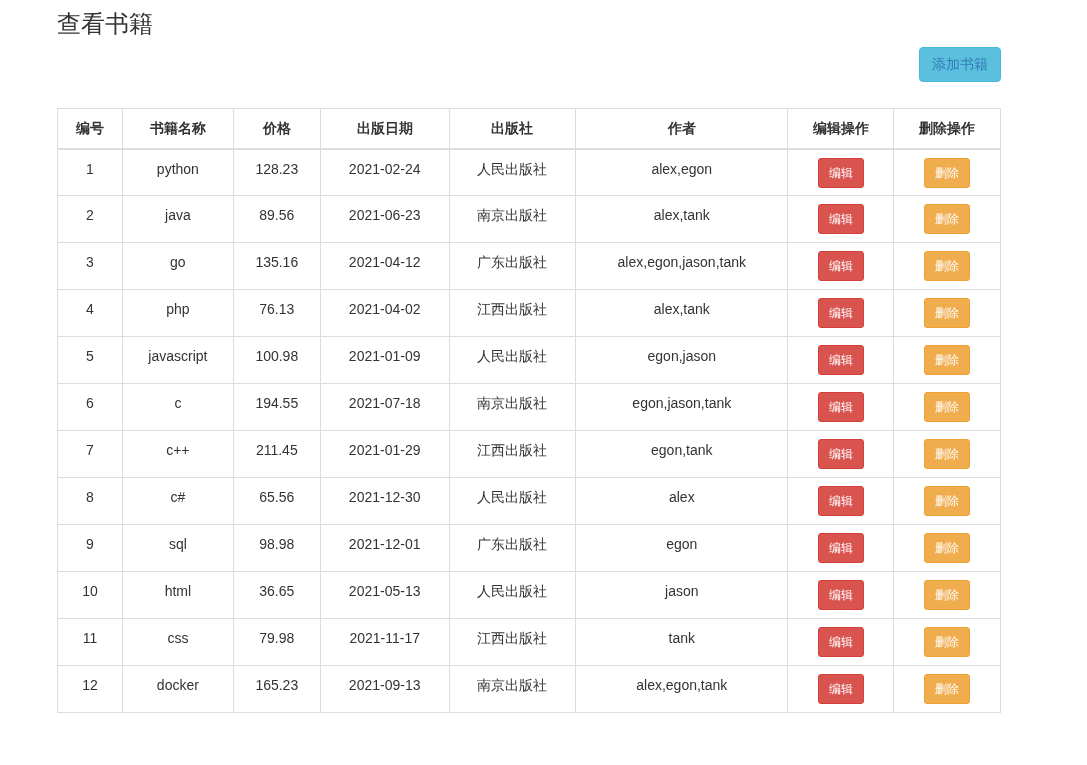 The image size is (1087, 765). I want to click on table-cell: alex,egon,tank, so click(681, 689).